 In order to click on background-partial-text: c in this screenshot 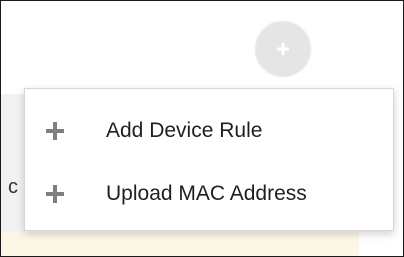, I will do `click(13, 187)`.